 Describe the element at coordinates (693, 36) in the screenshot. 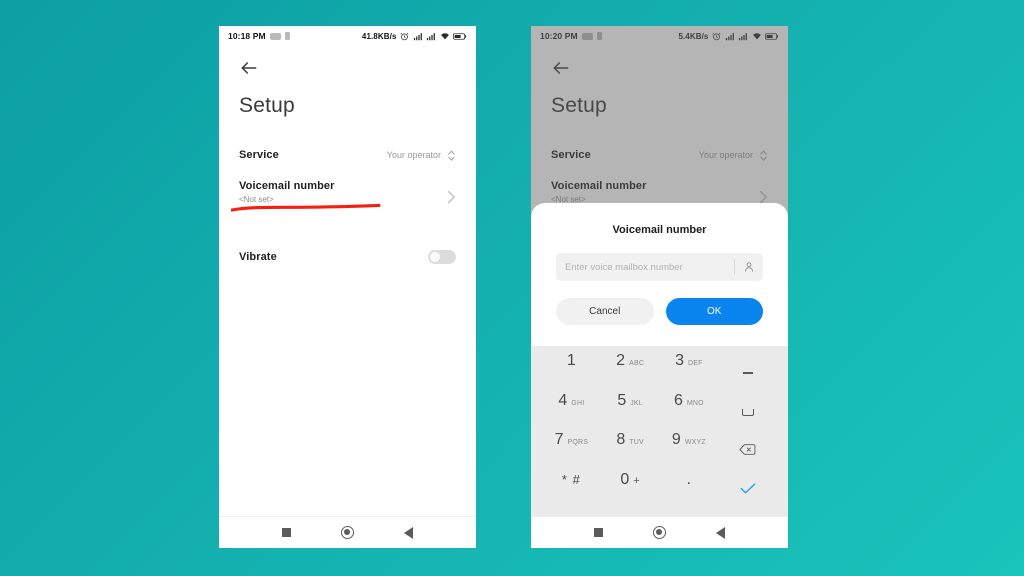

I see `network-speed-label: 5.4KB/s` at that location.